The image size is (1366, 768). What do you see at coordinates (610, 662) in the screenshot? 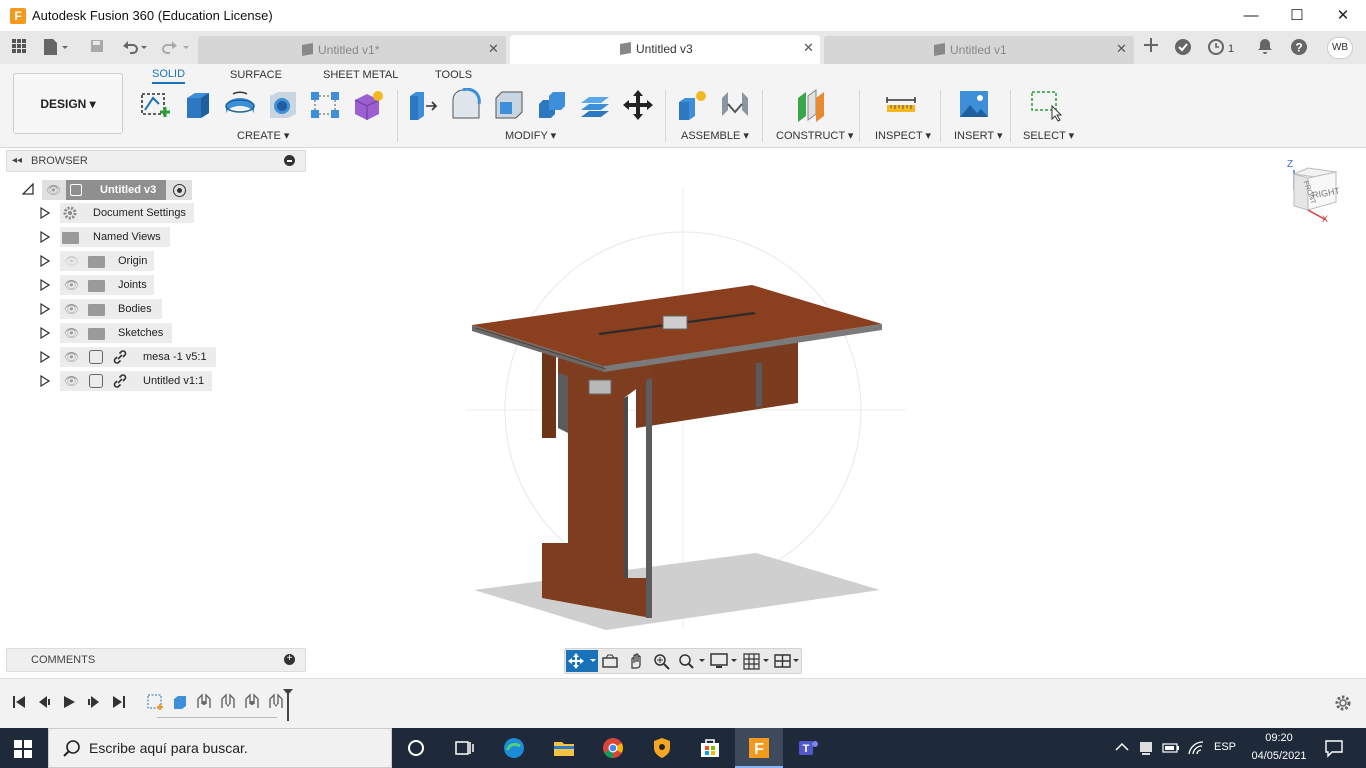
I see `look-at-icon` at bounding box center [610, 662].